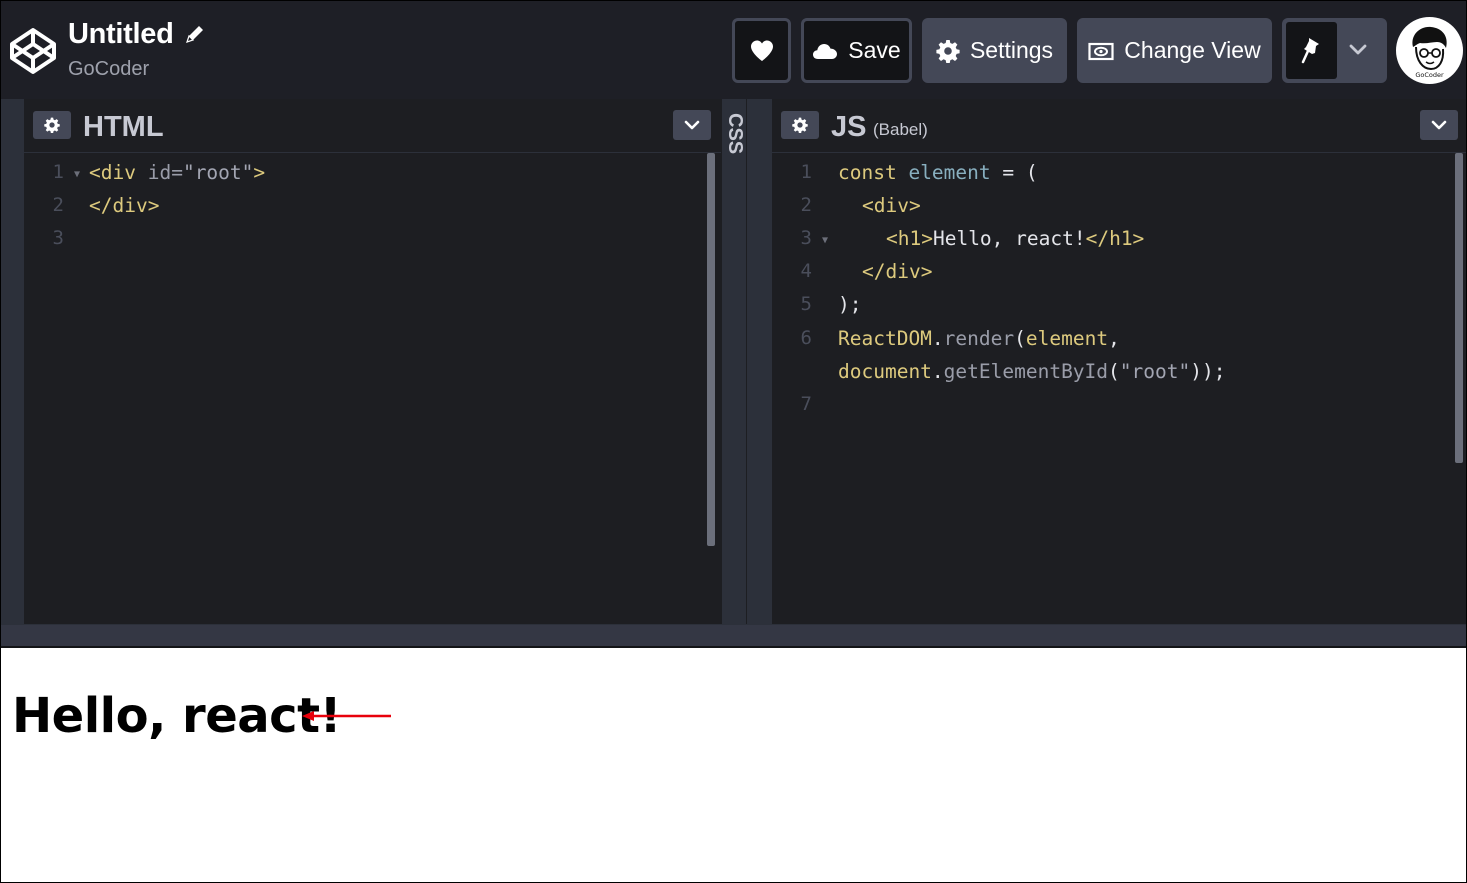 This screenshot has height=883, width=1467. What do you see at coordinates (735, 134) in the screenshot?
I see `css-editor-title: CSS` at bounding box center [735, 134].